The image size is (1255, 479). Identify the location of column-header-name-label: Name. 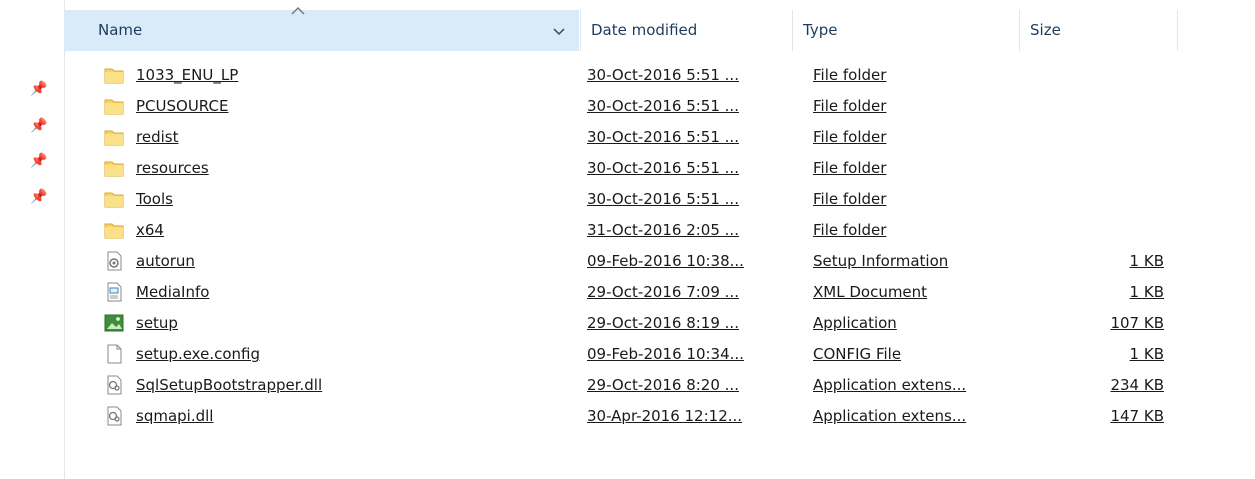
(120, 30).